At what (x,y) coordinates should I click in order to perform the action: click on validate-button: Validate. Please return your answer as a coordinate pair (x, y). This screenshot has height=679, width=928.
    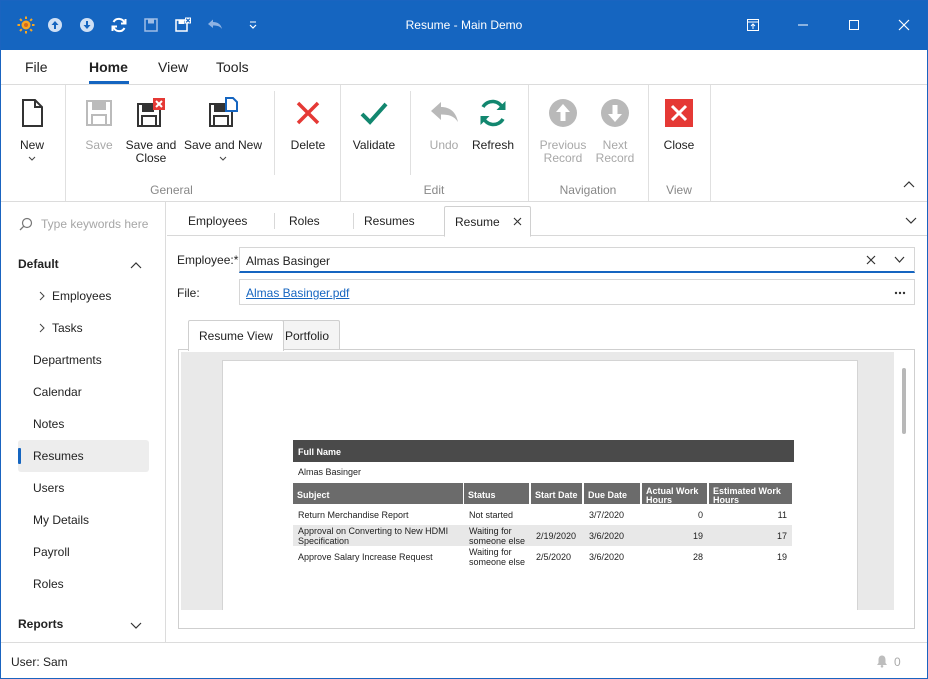
    Looking at the image, I should click on (374, 124).